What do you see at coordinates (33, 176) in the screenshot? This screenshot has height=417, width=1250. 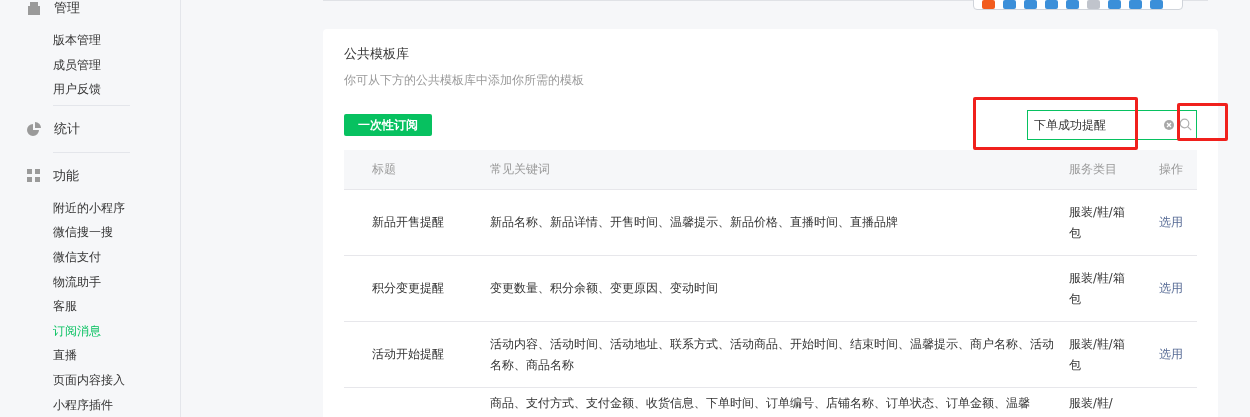 I see `grid-icon` at bounding box center [33, 176].